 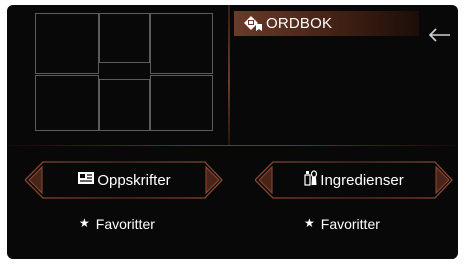 I want to click on ingredients-button-label: Ingredienser, so click(x=362, y=180).